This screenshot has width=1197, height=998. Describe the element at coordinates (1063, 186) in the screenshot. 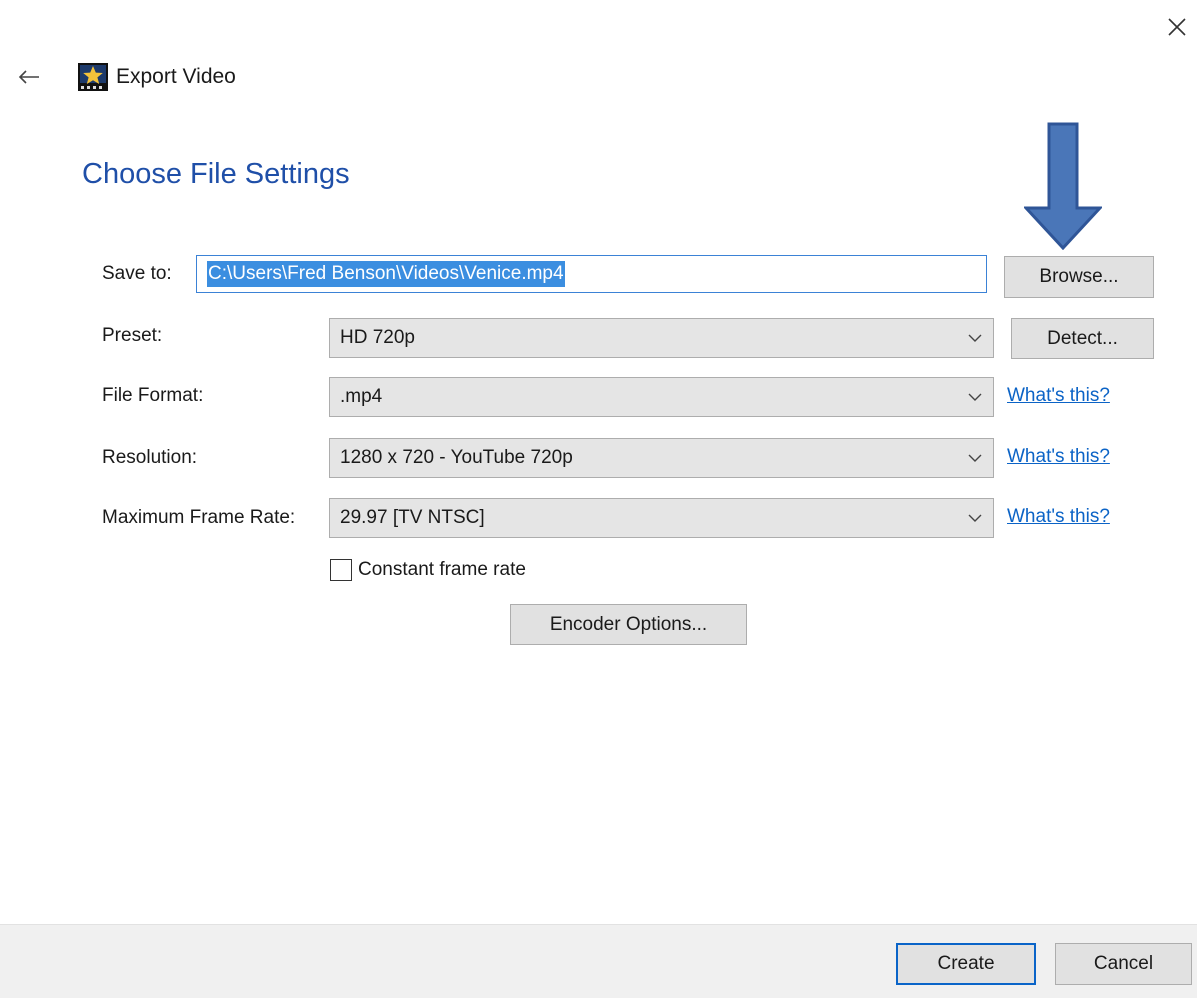

I see `down-arrow-annotation-icon` at that location.